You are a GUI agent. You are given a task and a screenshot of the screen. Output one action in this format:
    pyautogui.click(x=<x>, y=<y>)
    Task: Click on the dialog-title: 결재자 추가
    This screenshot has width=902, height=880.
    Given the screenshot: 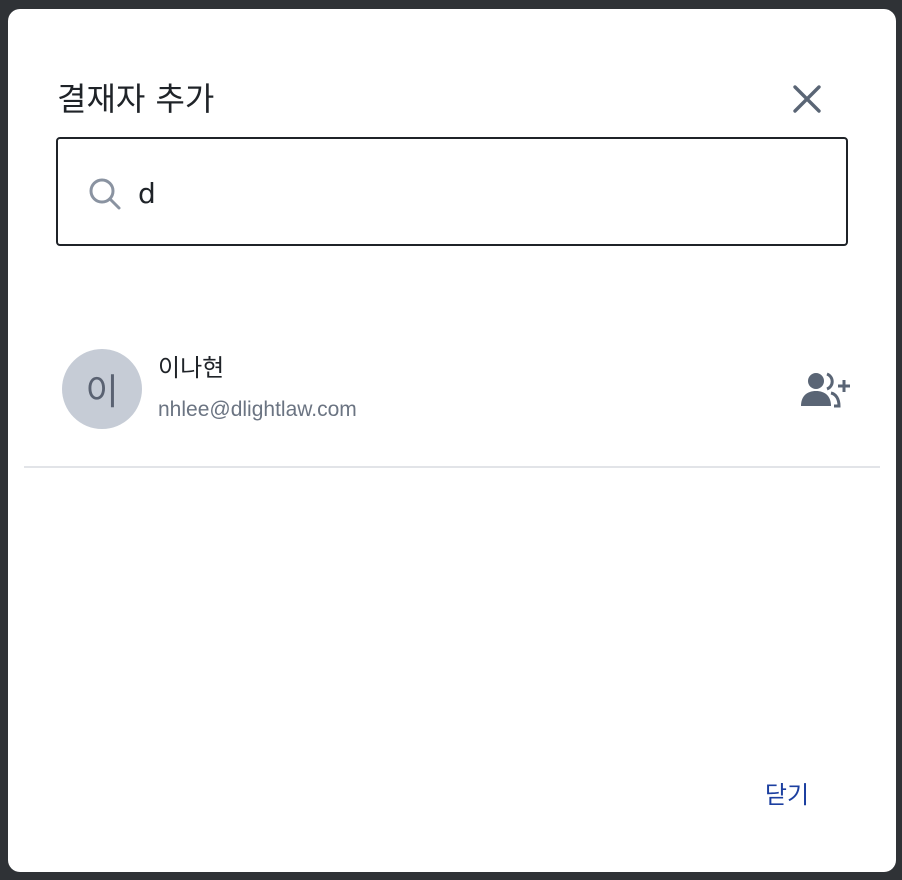 What is the action you would take?
    pyautogui.click(x=136, y=99)
    